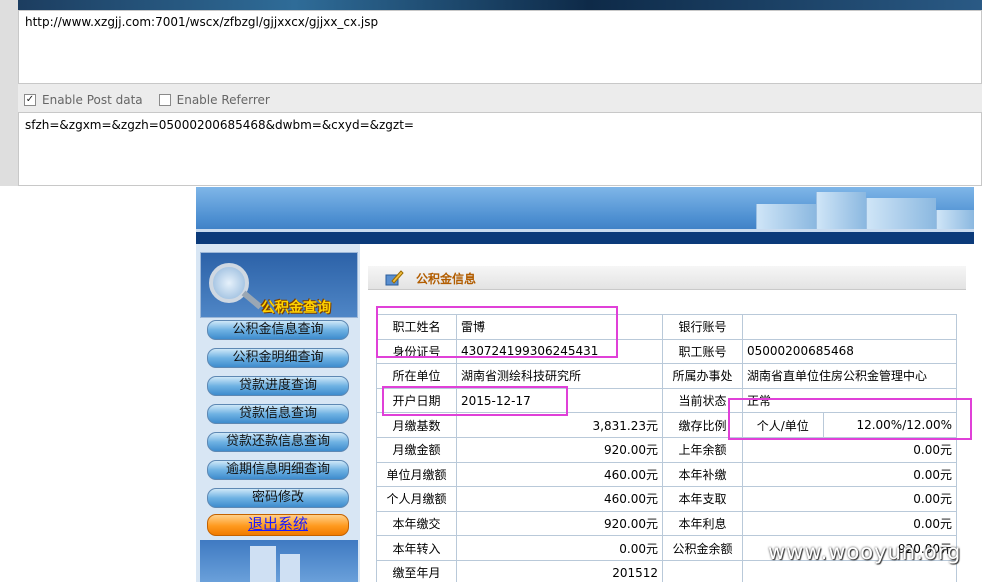 This screenshot has height=582, width=982. I want to click on value-last-year-balance: 0.00元, so click(849, 449).